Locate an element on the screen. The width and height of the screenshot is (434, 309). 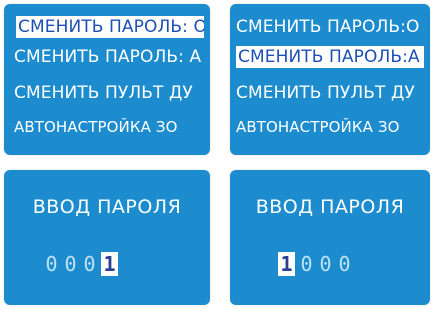
menu-item-change-password-o: СМЕНИТЬ ПАРОЛЬ: О is located at coordinates (110, 27).